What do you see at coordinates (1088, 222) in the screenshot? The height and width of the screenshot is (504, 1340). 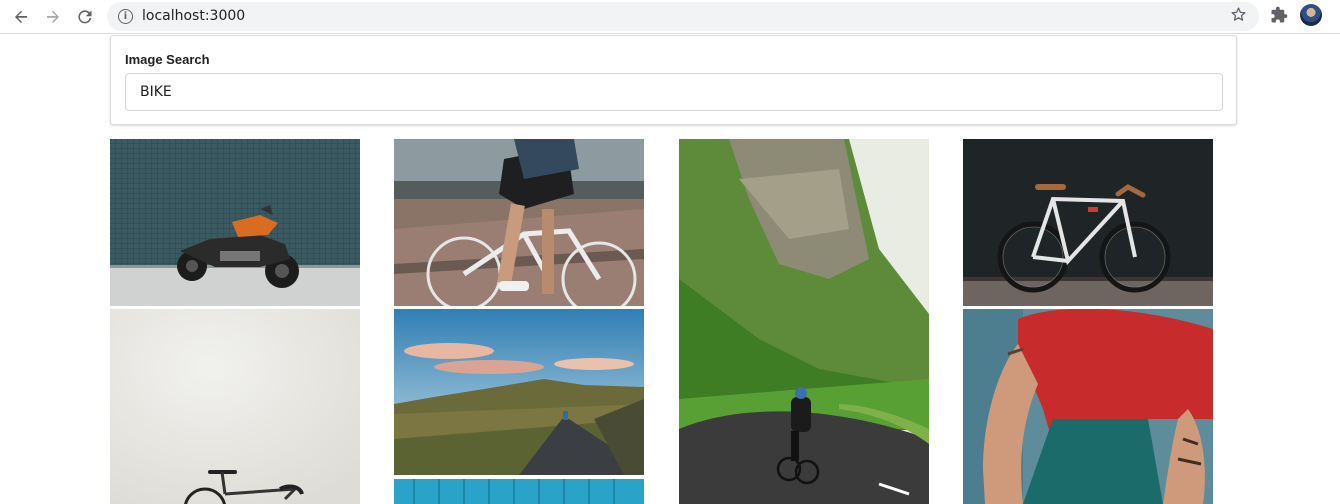 I see `image-result-fixie` at bounding box center [1088, 222].